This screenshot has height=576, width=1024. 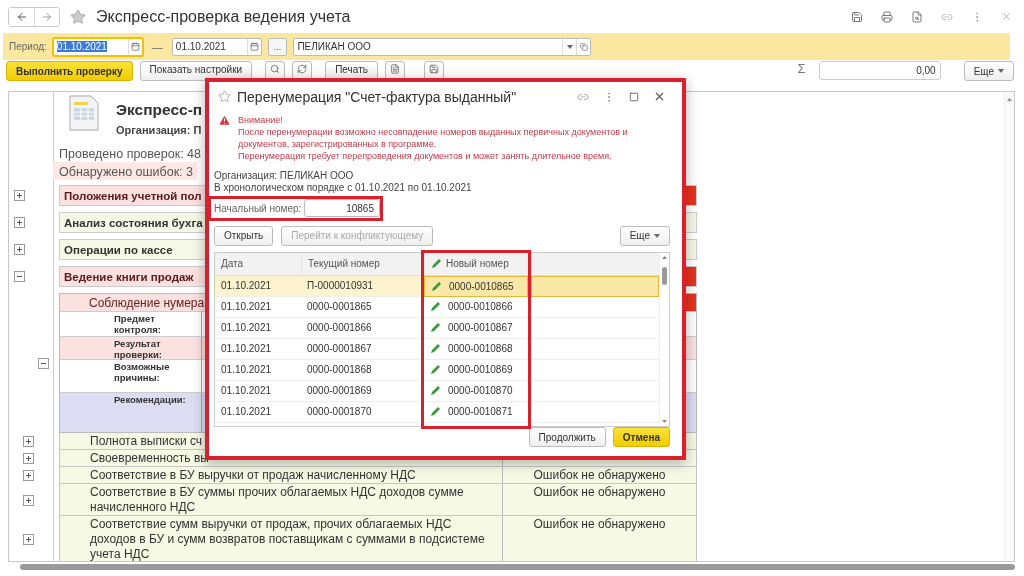 I want to click on table-cell: 0000-0010865, so click(x=476, y=286).